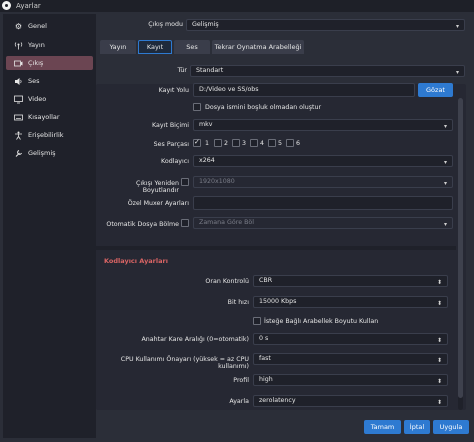 The width and height of the screenshot is (474, 442). Describe the element at coordinates (185, 182) in the screenshot. I see `rescale-checkbox` at that location.